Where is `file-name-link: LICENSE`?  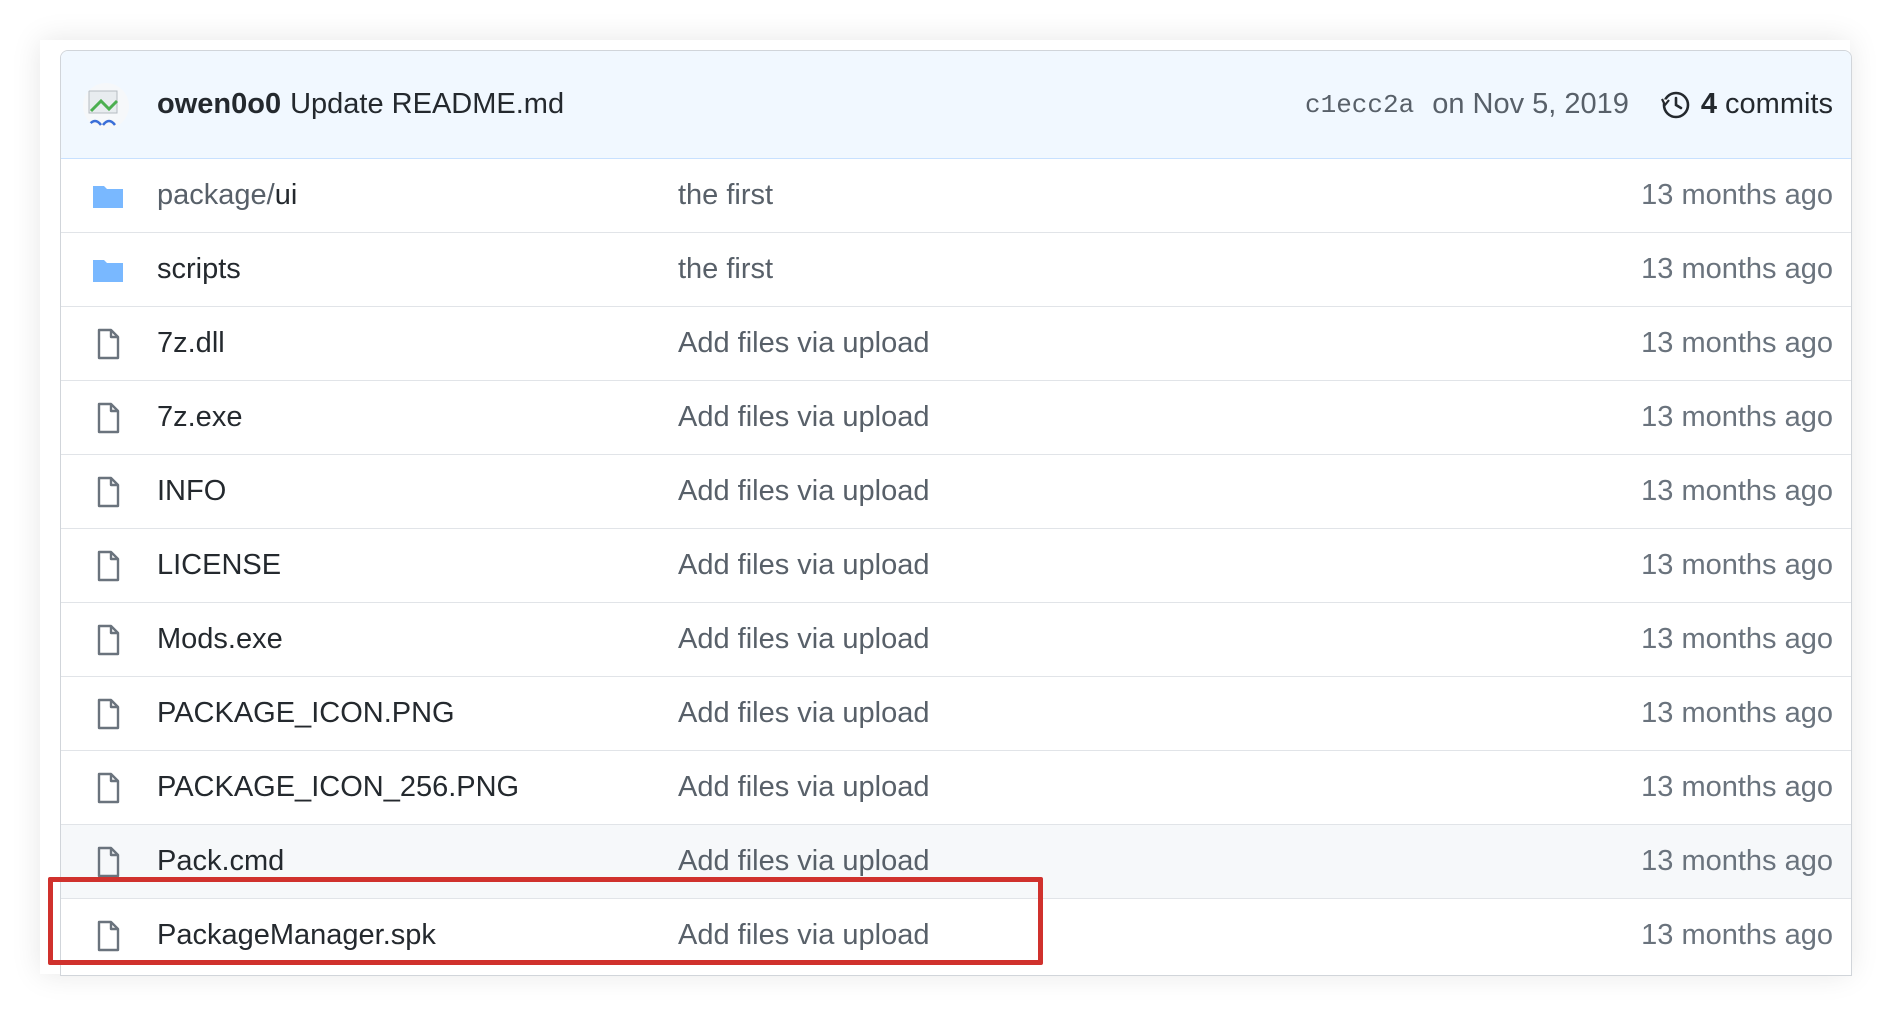 file-name-link: LICENSE is located at coordinates (219, 565).